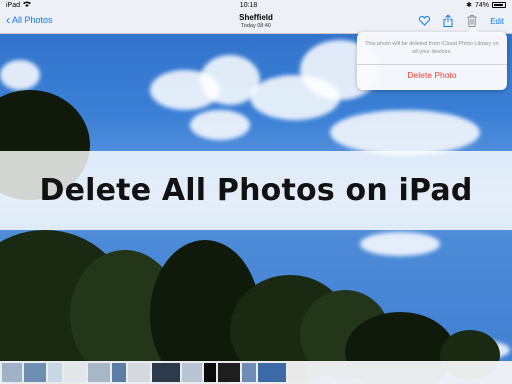 This screenshot has width=512, height=384. I want to click on device-label: iPad, so click(13, 5).